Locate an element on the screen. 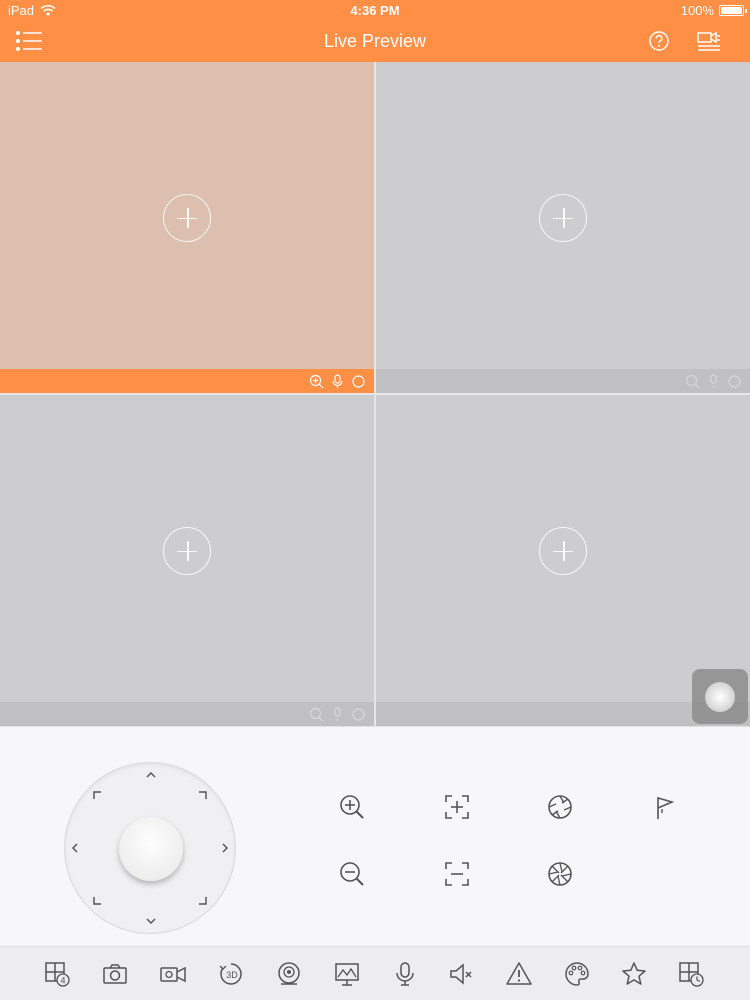 The height and width of the screenshot is (1000, 750). arrow-up-right-icon is located at coordinates (203, 795).